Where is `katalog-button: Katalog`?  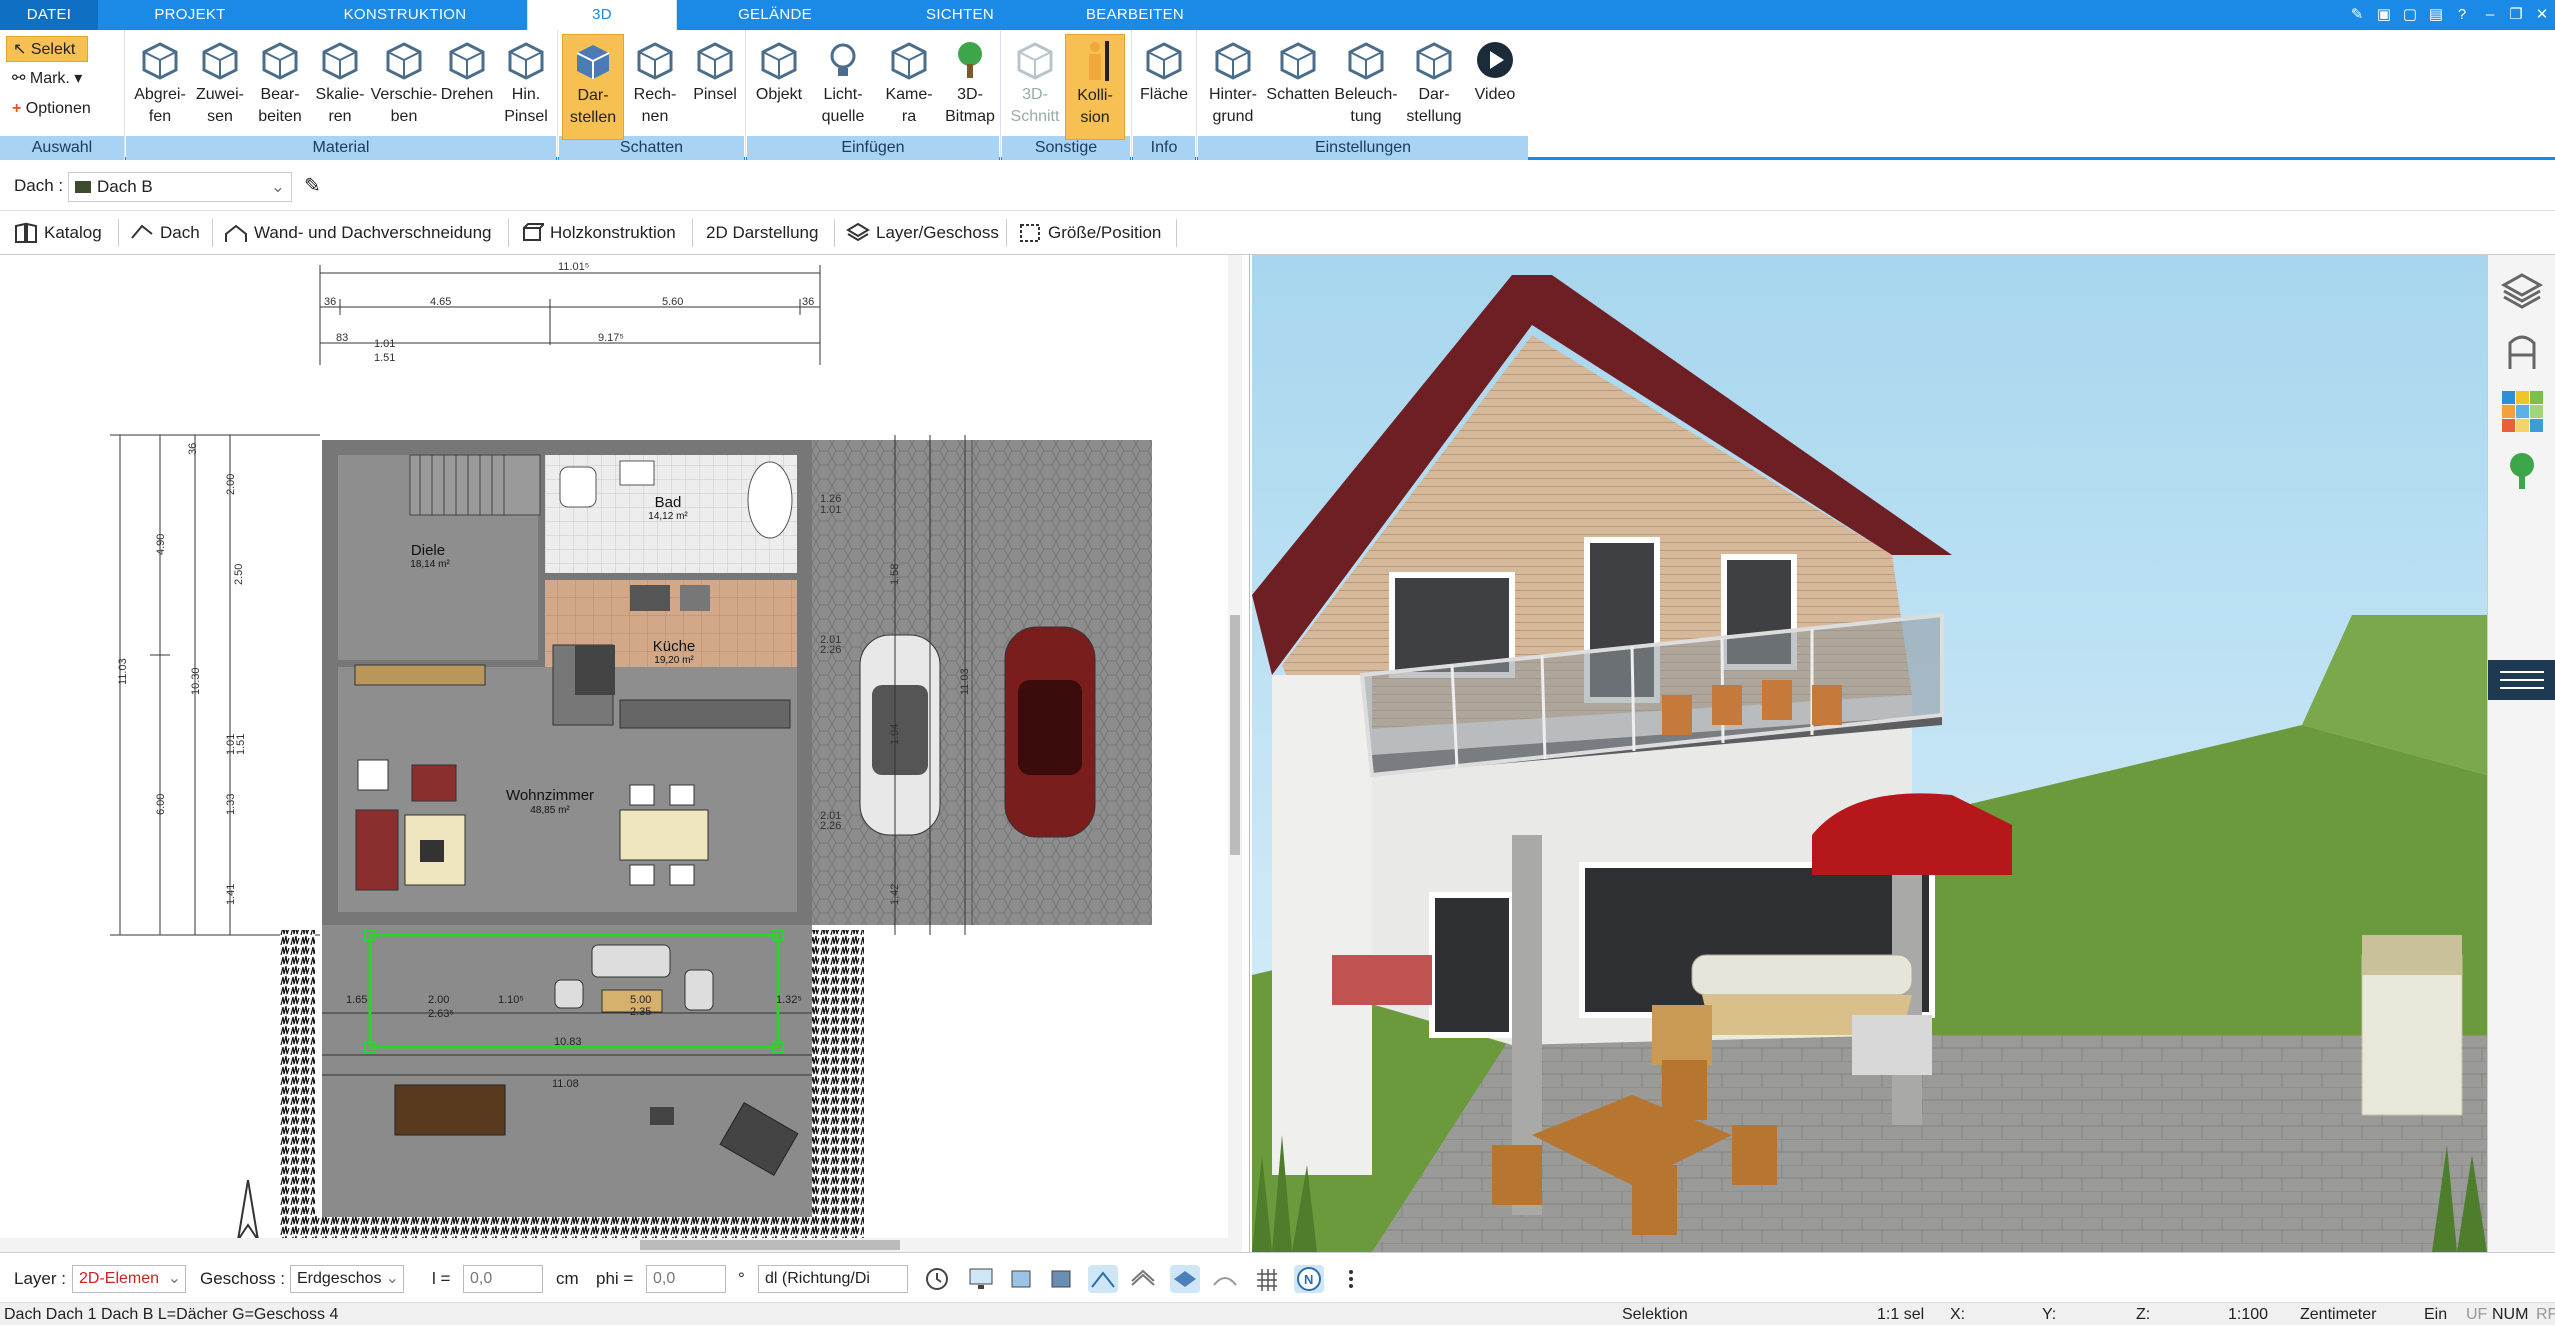
katalog-button: Katalog is located at coordinates (55, 233).